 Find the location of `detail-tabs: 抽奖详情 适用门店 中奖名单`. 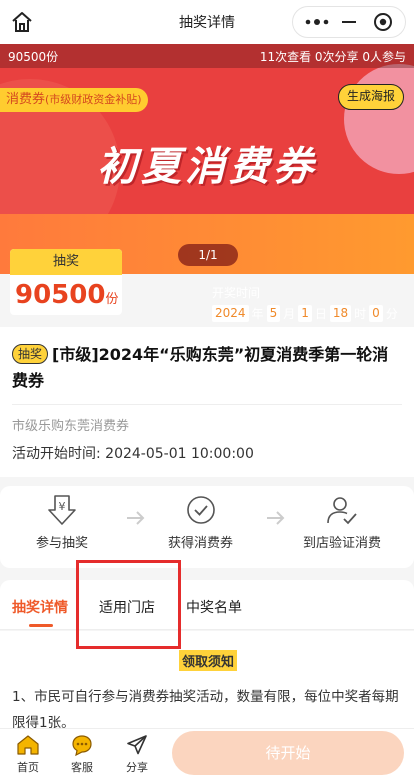

detail-tabs: 抽奖详情 适用门店 中奖名单 is located at coordinates (207, 605).